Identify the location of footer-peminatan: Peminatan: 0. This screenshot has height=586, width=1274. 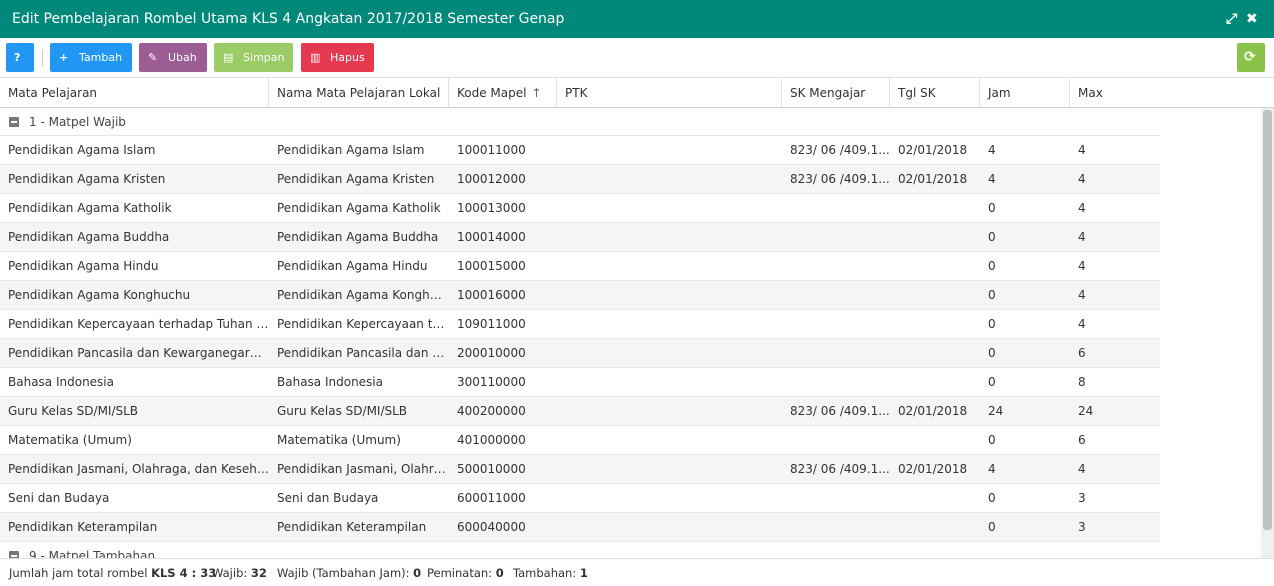
(465, 573).